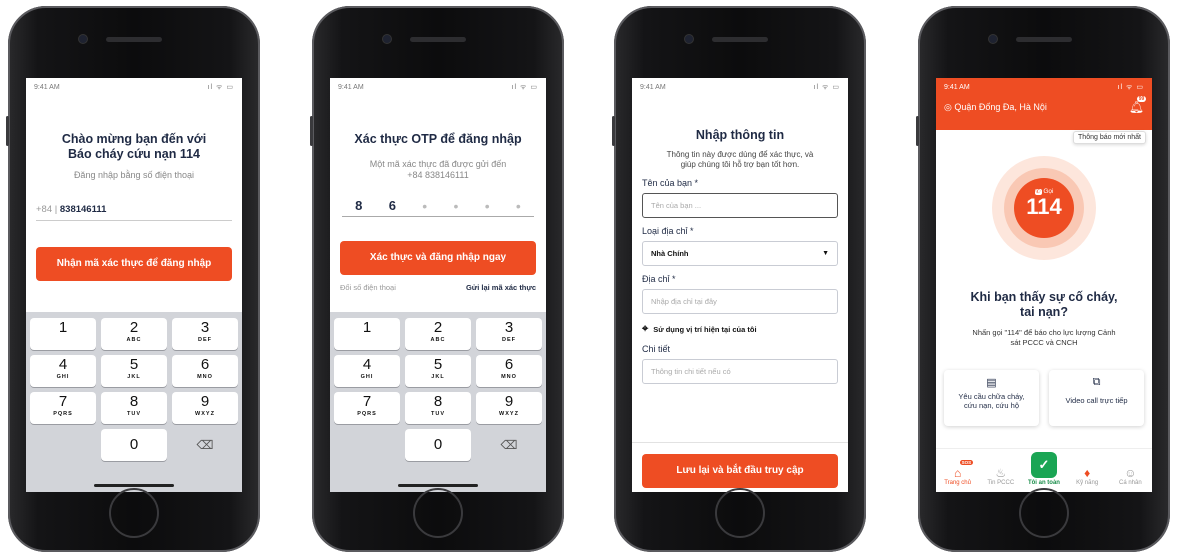 The image size is (1178, 552). What do you see at coordinates (1044, 469) in the screenshot?
I see `tab-safe: ✓ Tôi an toàn` at bounding box center [1044, 469].